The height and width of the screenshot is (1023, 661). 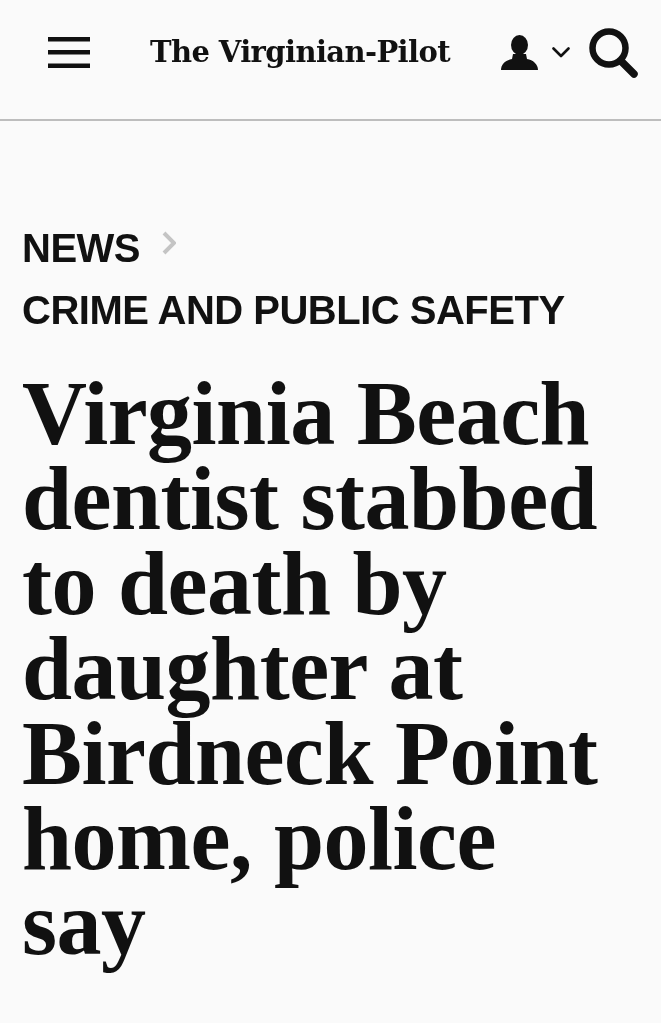 What do you see at coordinates (293, 310) in the screenshot?
I see `breadcrumb-link: CRIME AND PUBLIC SAFETY` at bounding box center [293, 310].